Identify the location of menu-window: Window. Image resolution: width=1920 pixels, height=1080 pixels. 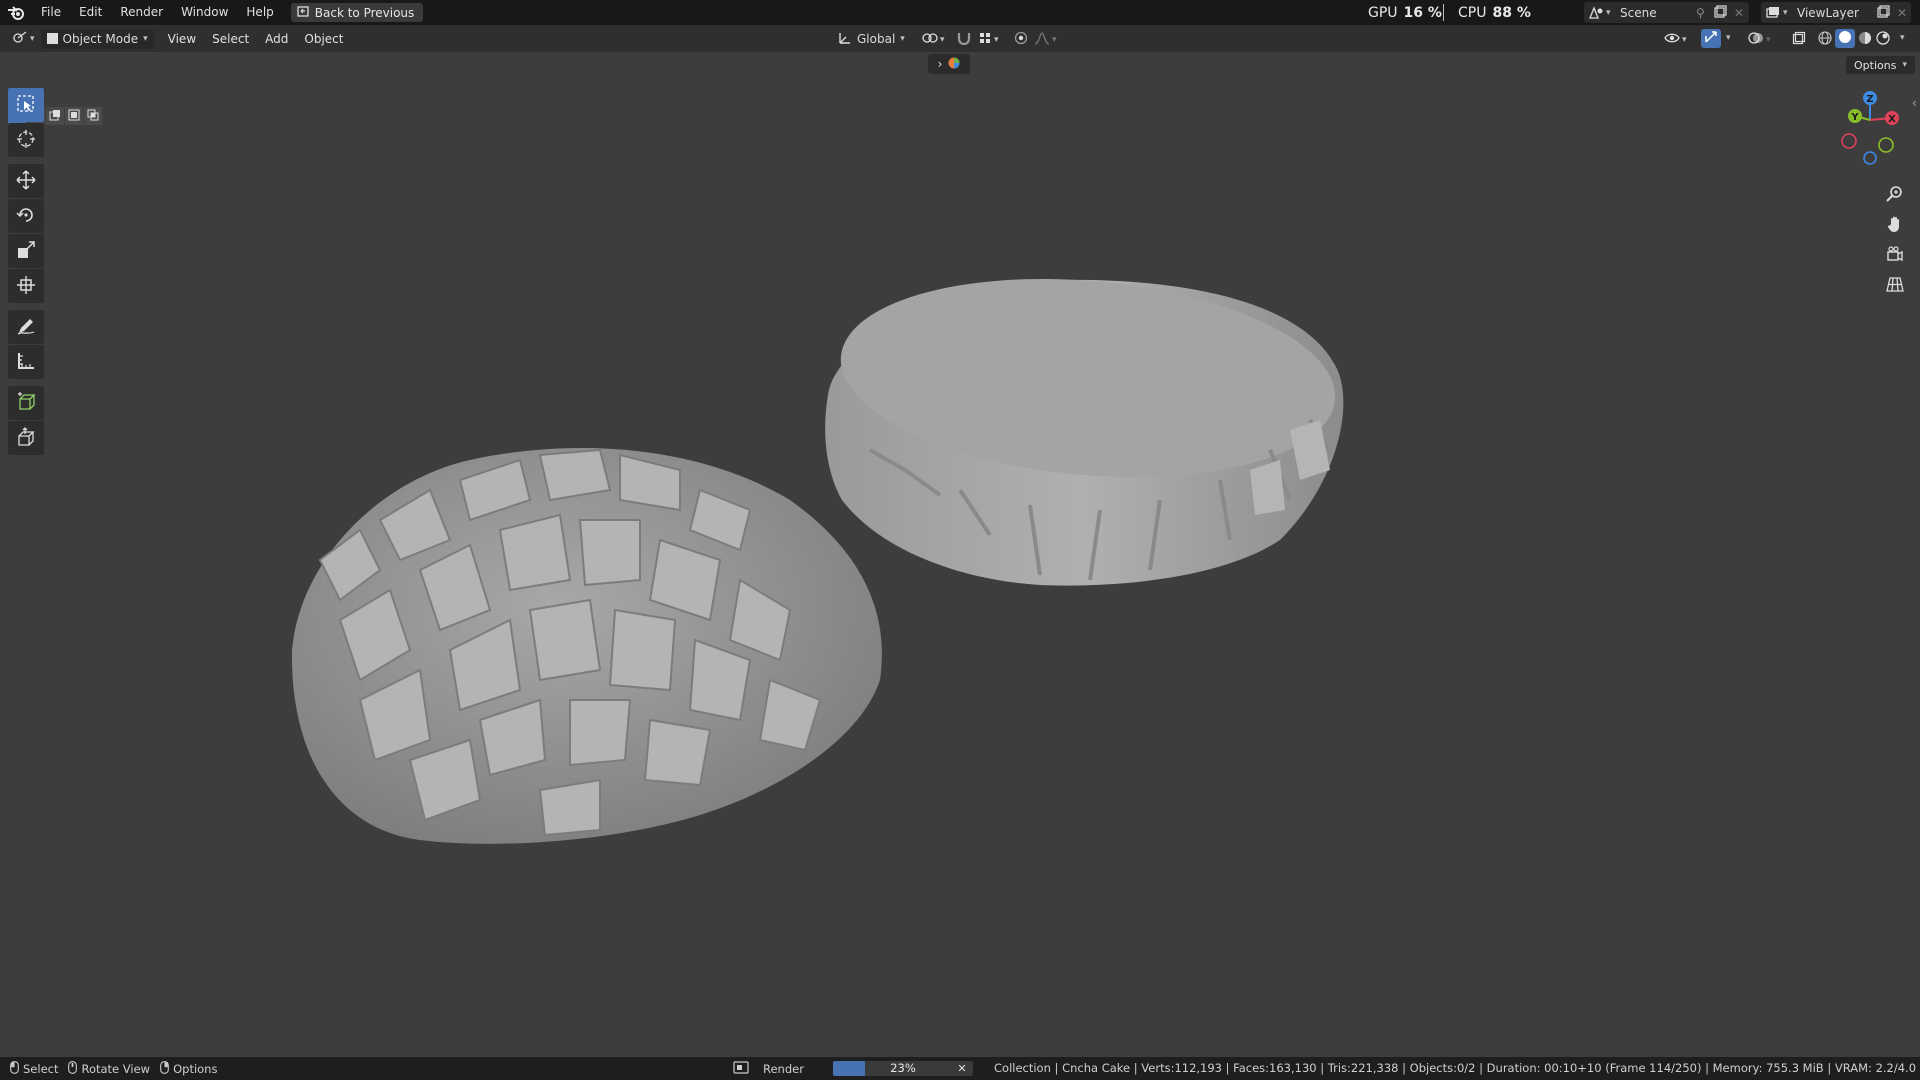
(204, 12).